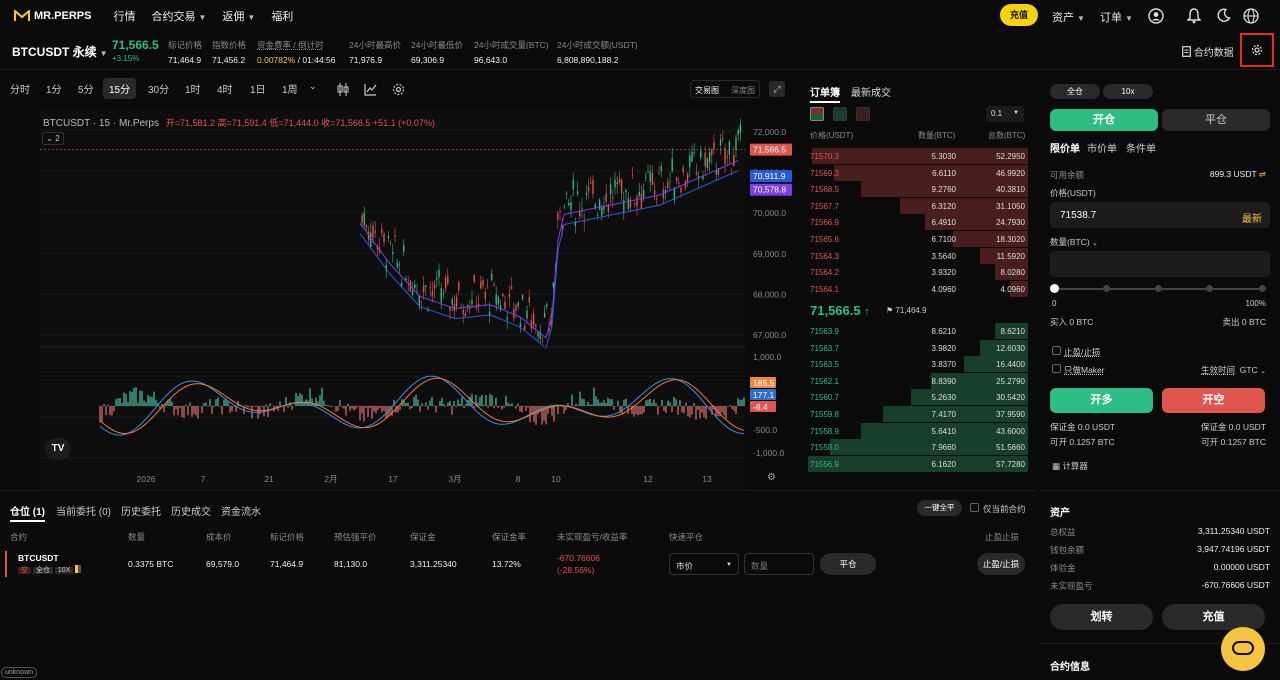 The image size is (1280, 680). Describe the element at coordinates (343, 89) in the screenshot. I see `candle-type-icon` at that location.